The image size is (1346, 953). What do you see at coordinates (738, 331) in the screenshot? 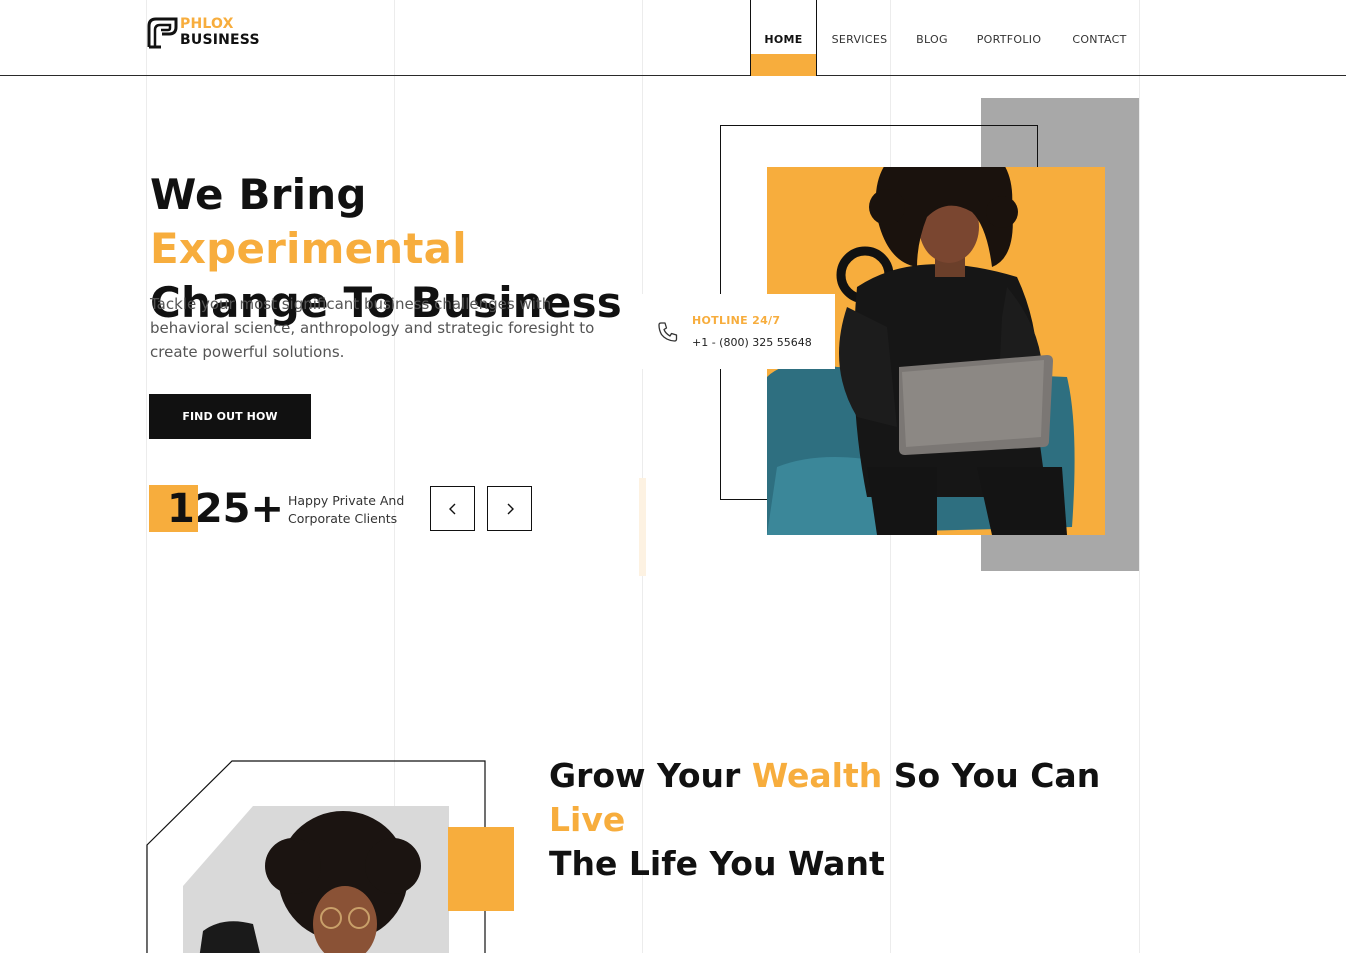
I see `hotline-card: HOTLINE 24/7 +1 - (800) 325 55648` at bounding box center [738, 331].